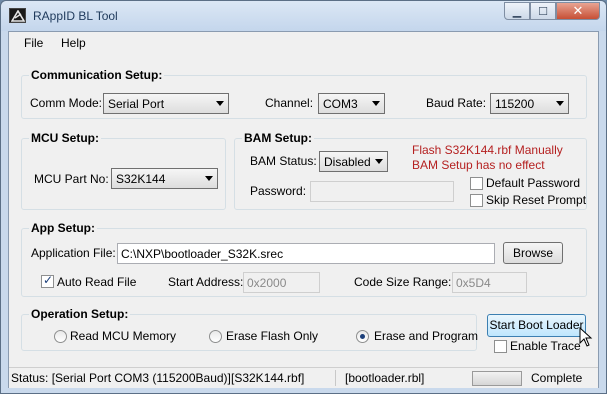  I want to click on comm-mode-select: Serial Port, so click(166, 103).